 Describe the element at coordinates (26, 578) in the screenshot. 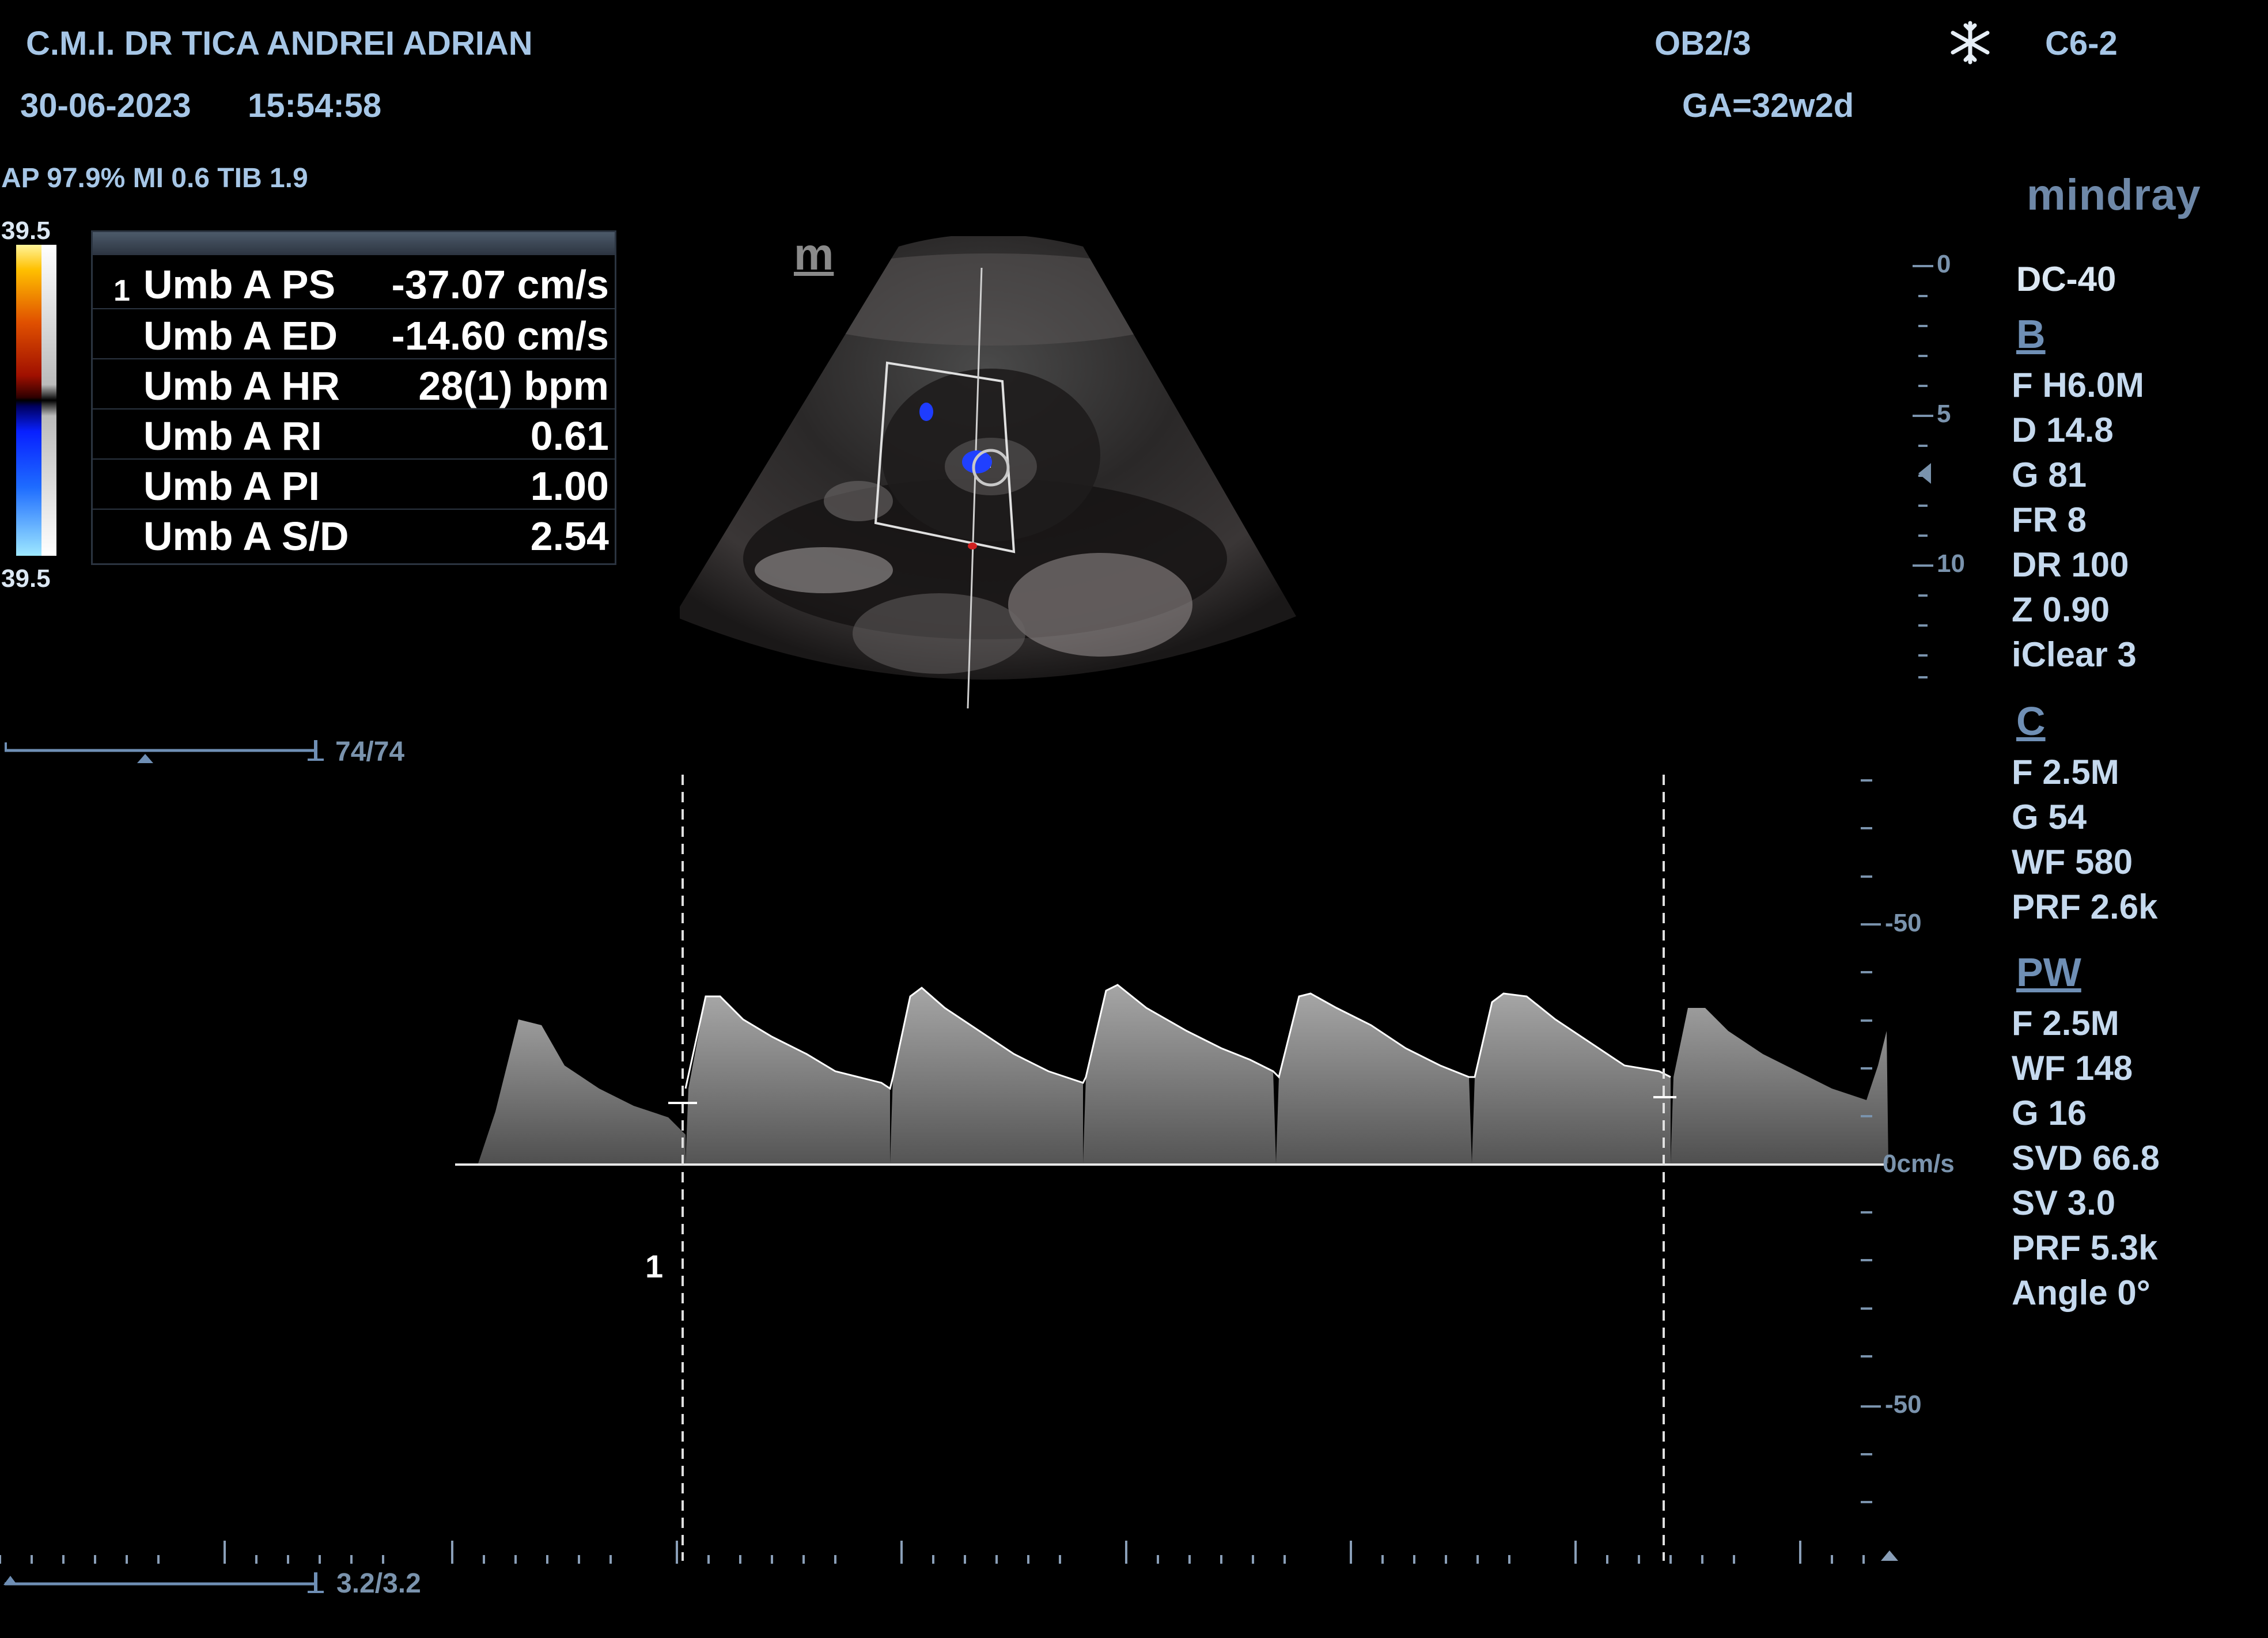

I see `color-bar-bottom-label: 39.5` at that location.